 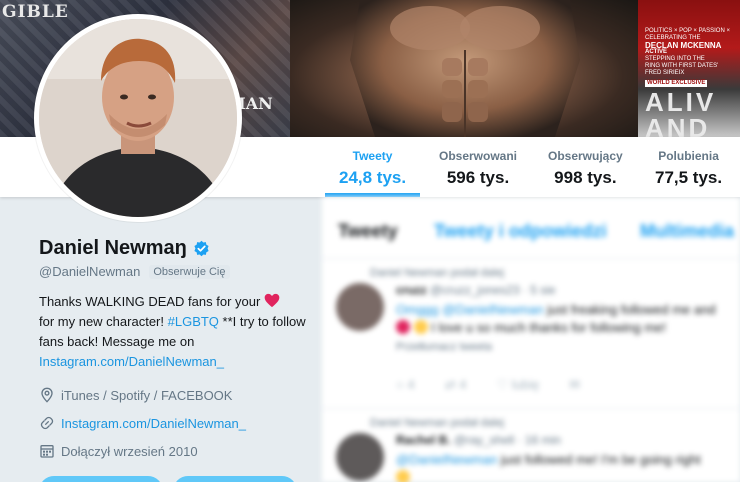 I want to click on tweet-mention: @DanielNewman, so click(x=446, y=459).